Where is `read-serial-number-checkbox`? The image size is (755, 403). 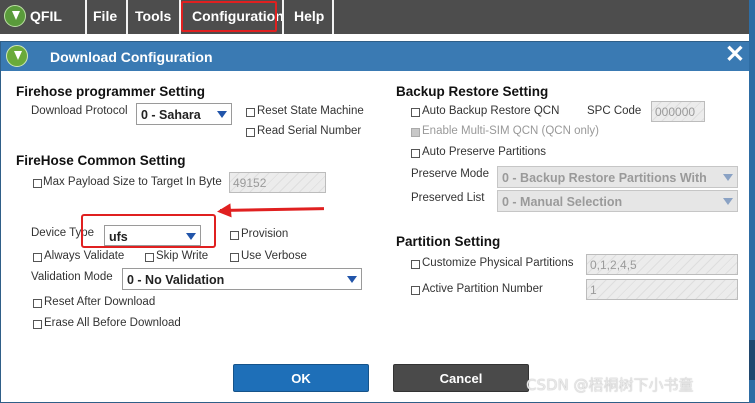
read-serial-number-checkbox is located at coordinates (250, 132).